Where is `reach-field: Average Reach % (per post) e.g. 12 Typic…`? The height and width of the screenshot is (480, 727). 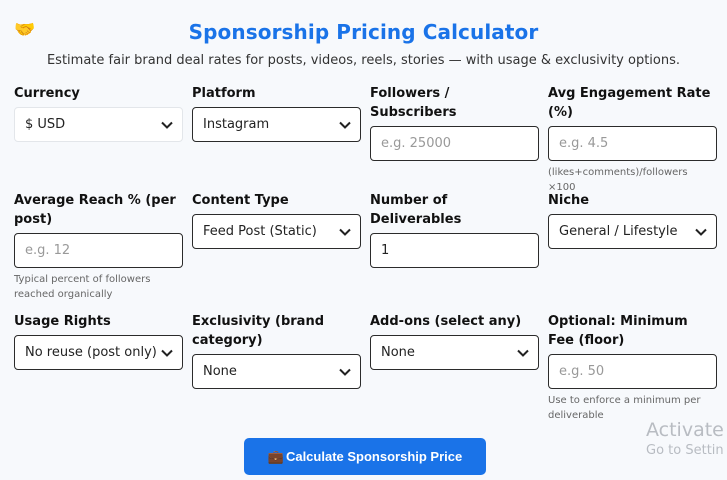
reach-field: Average Reach % (per post) e.g. 12 Typic… is located at coordinates (98, 246).